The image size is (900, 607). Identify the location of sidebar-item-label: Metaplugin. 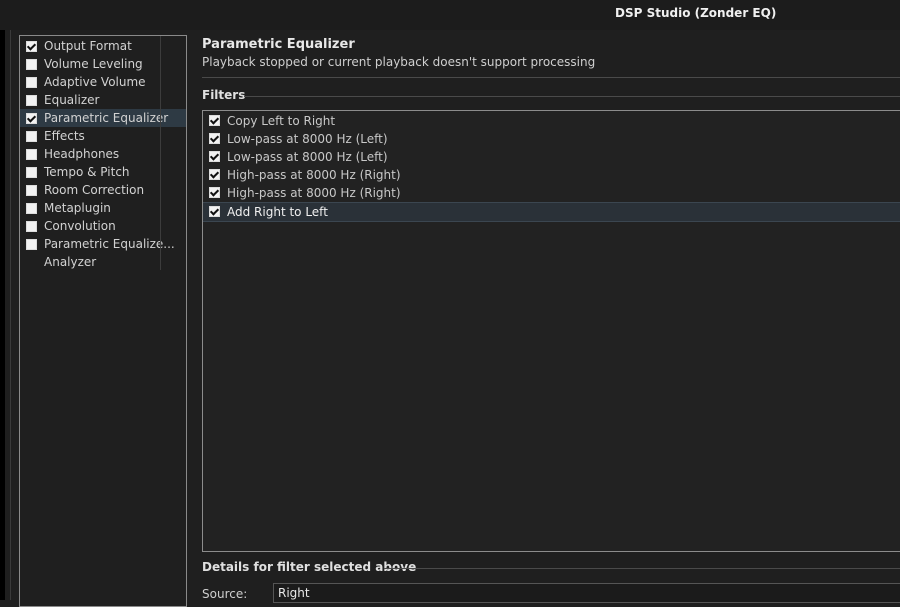
(77, 208).